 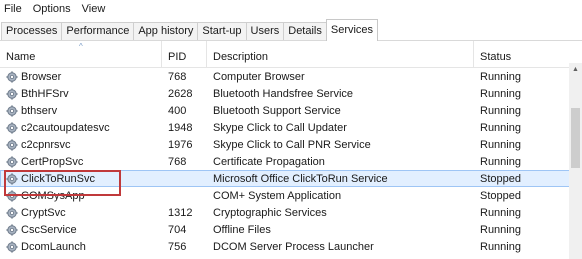 I want to click on service-name: CryptSvc, so click(x=43, y=212).